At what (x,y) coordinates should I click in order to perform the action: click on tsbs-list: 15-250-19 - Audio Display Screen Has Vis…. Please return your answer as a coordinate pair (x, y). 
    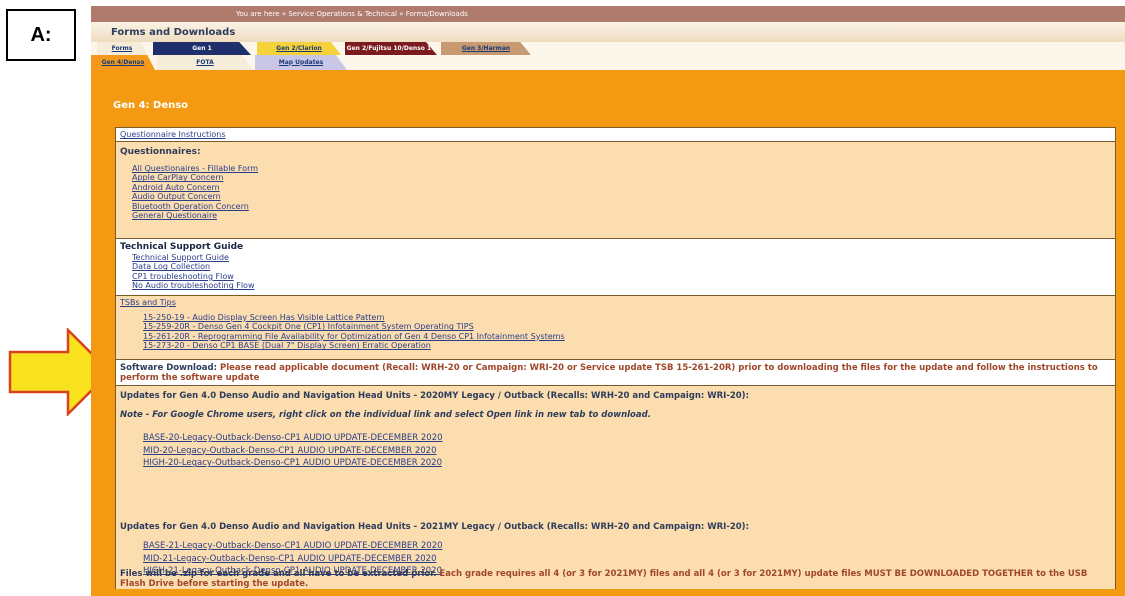
    Looking at the image, I should click on (354, 332).